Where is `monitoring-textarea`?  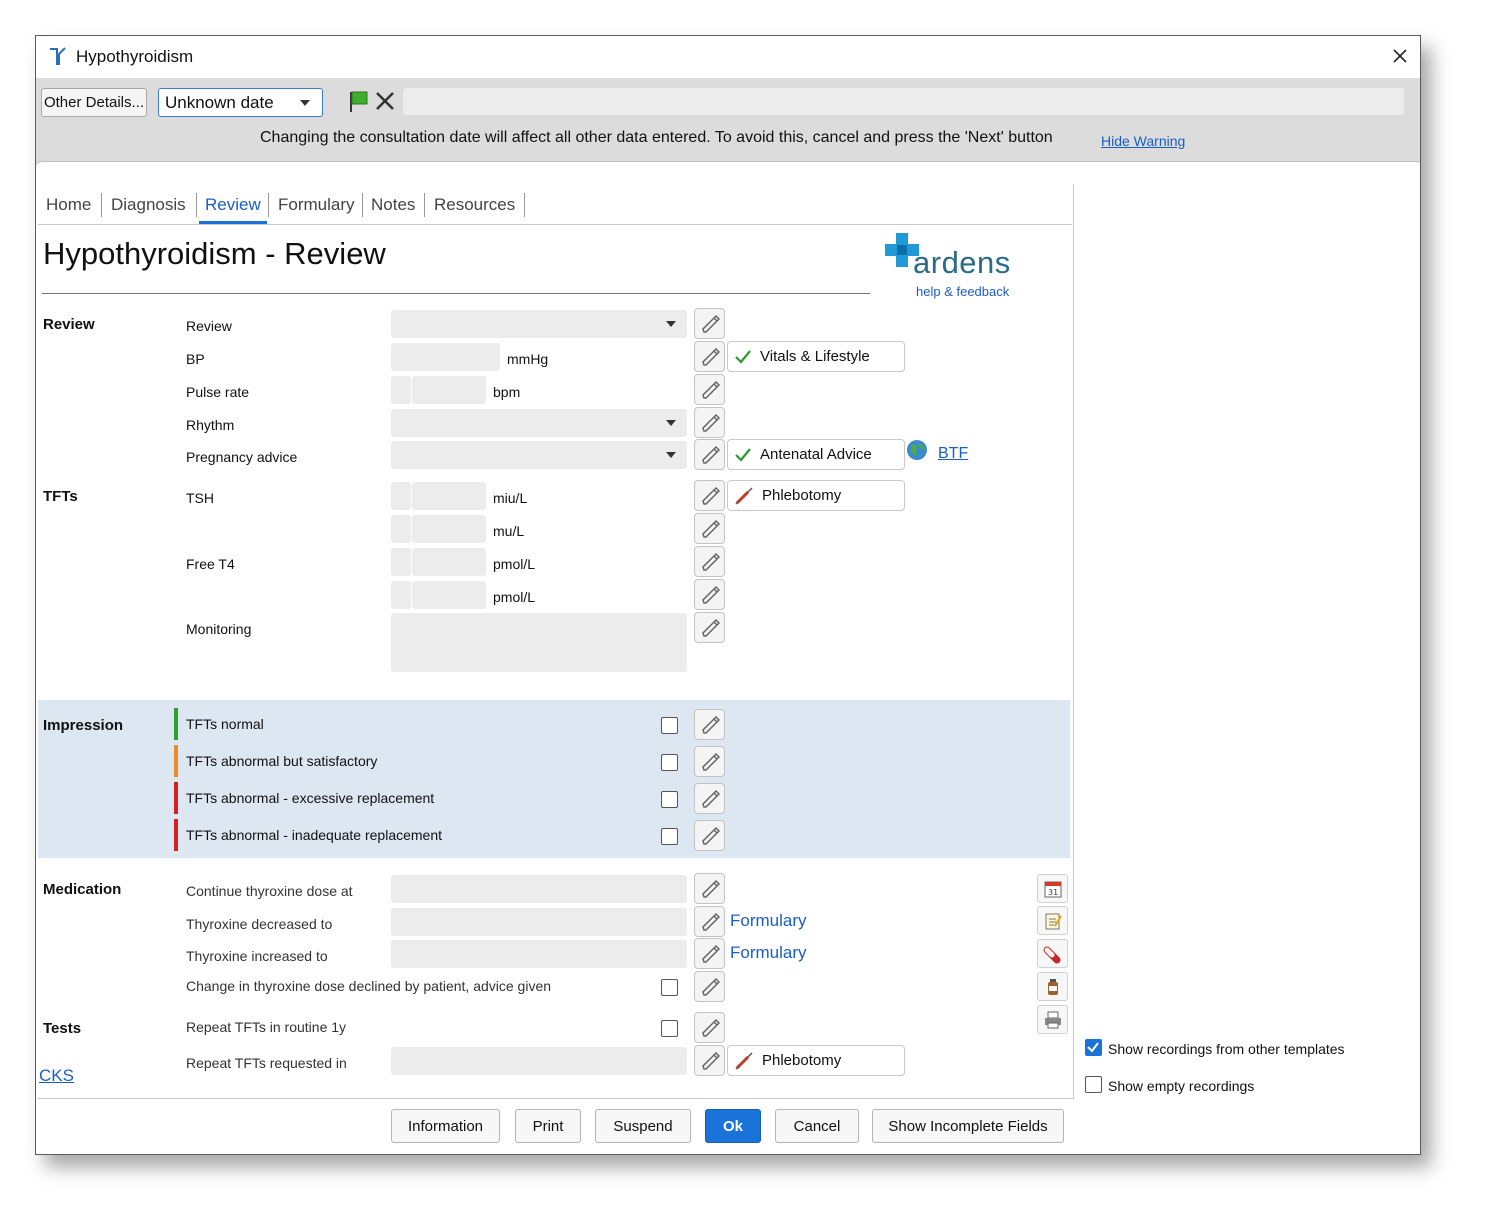 monitoring-textarea is located at coordinates (539, 642).